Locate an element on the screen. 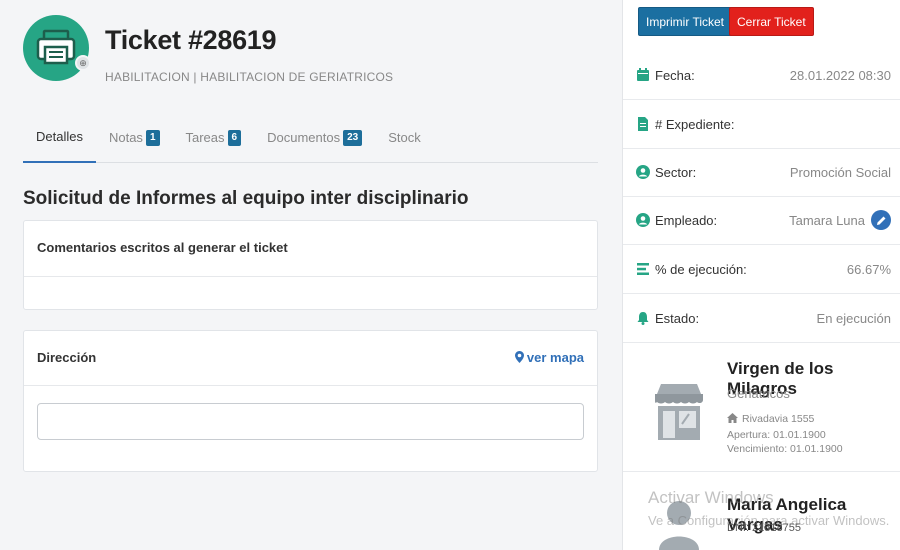 The image size is (900, 550). info-row-ejecucion: % de ejecución: 66.67% is located at coordinates (761, 269).